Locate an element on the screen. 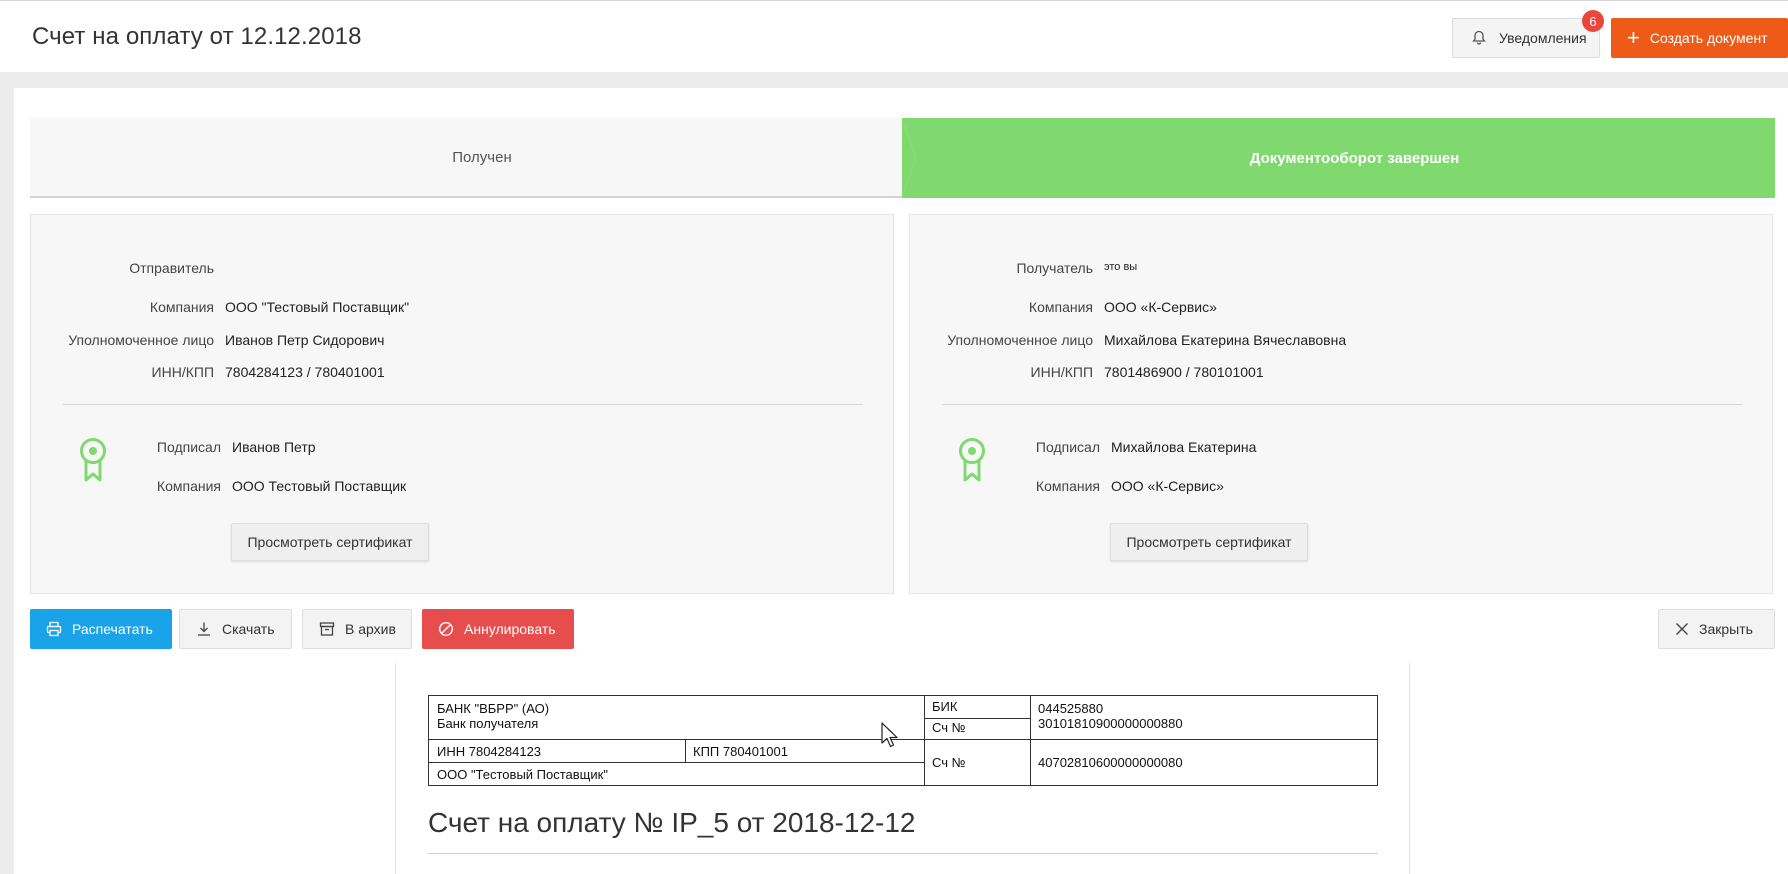 This screenshot has height=874, width=1788. recipient-company-row: Компания ООО «К-Сервис» is located at coordinates (1063, 307).